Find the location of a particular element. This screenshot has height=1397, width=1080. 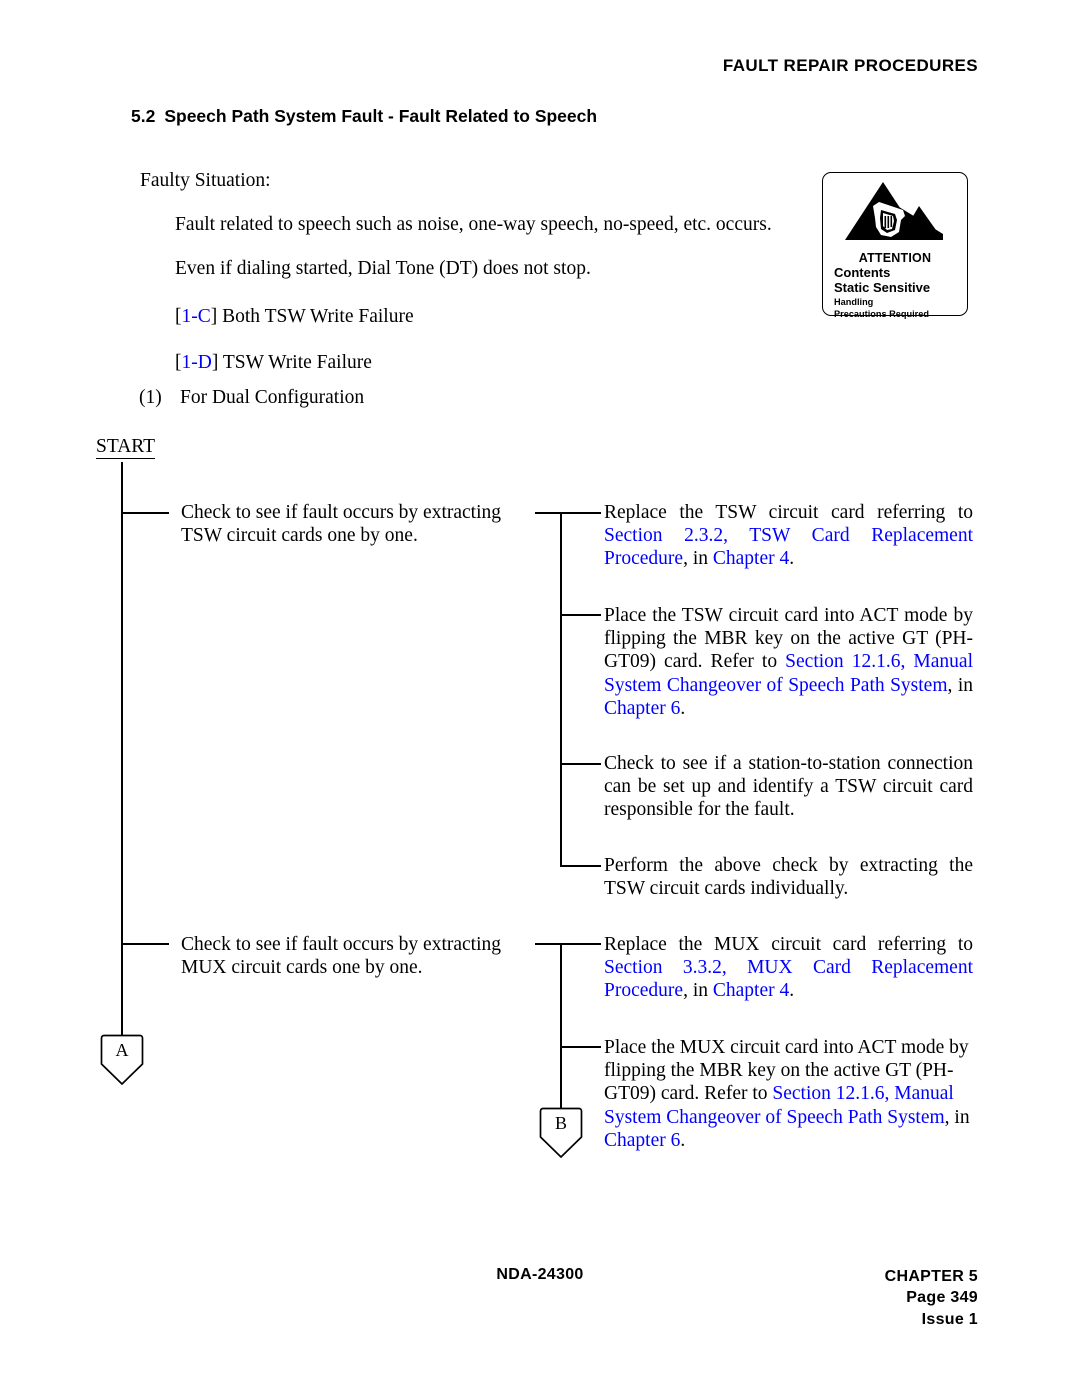

branch-stub-tsw is located at coordinates (145, 513).